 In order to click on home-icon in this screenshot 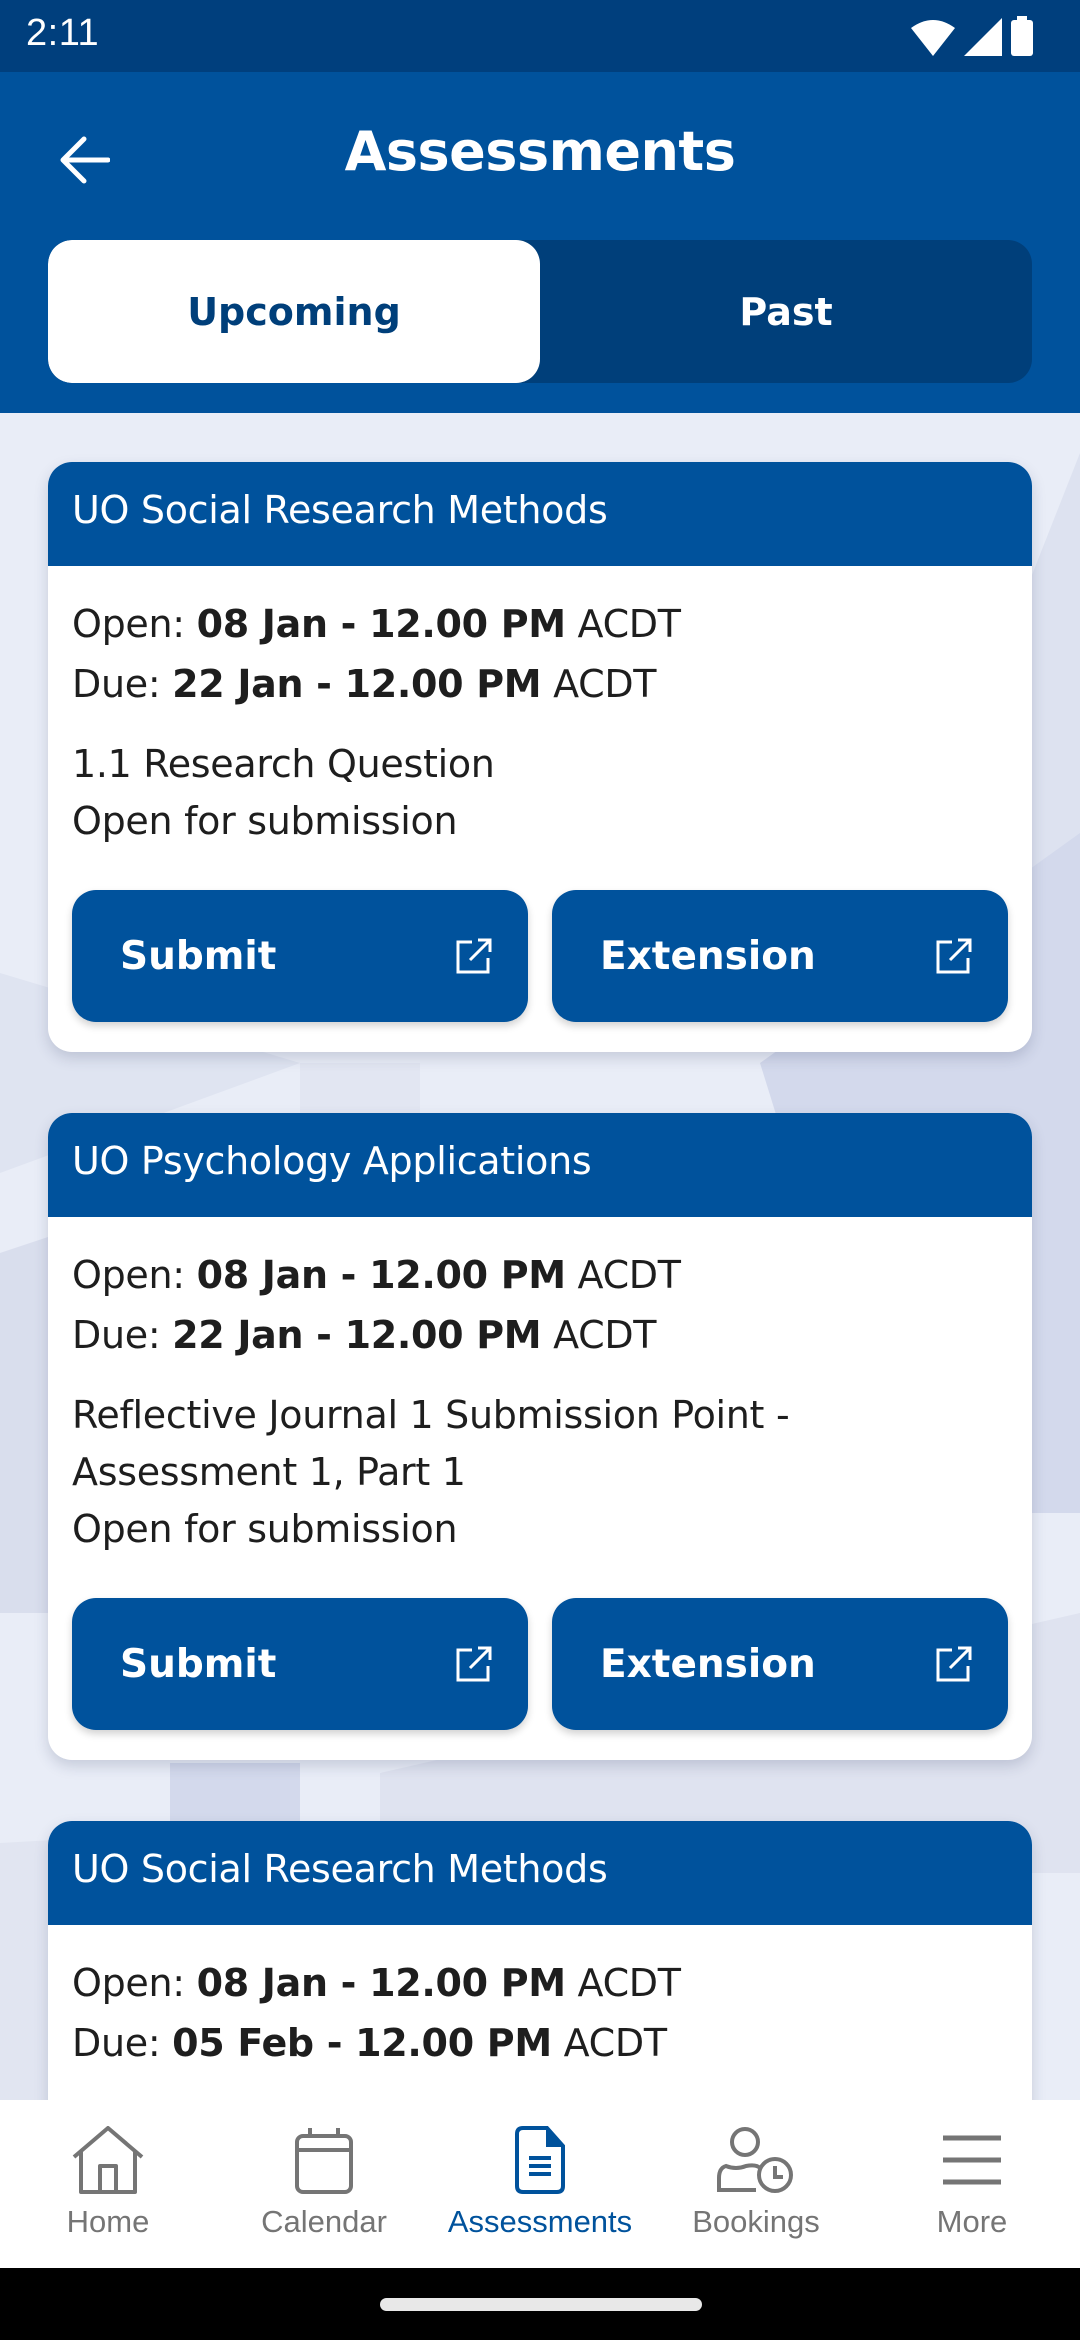, I will do `click(108, 2160)`.